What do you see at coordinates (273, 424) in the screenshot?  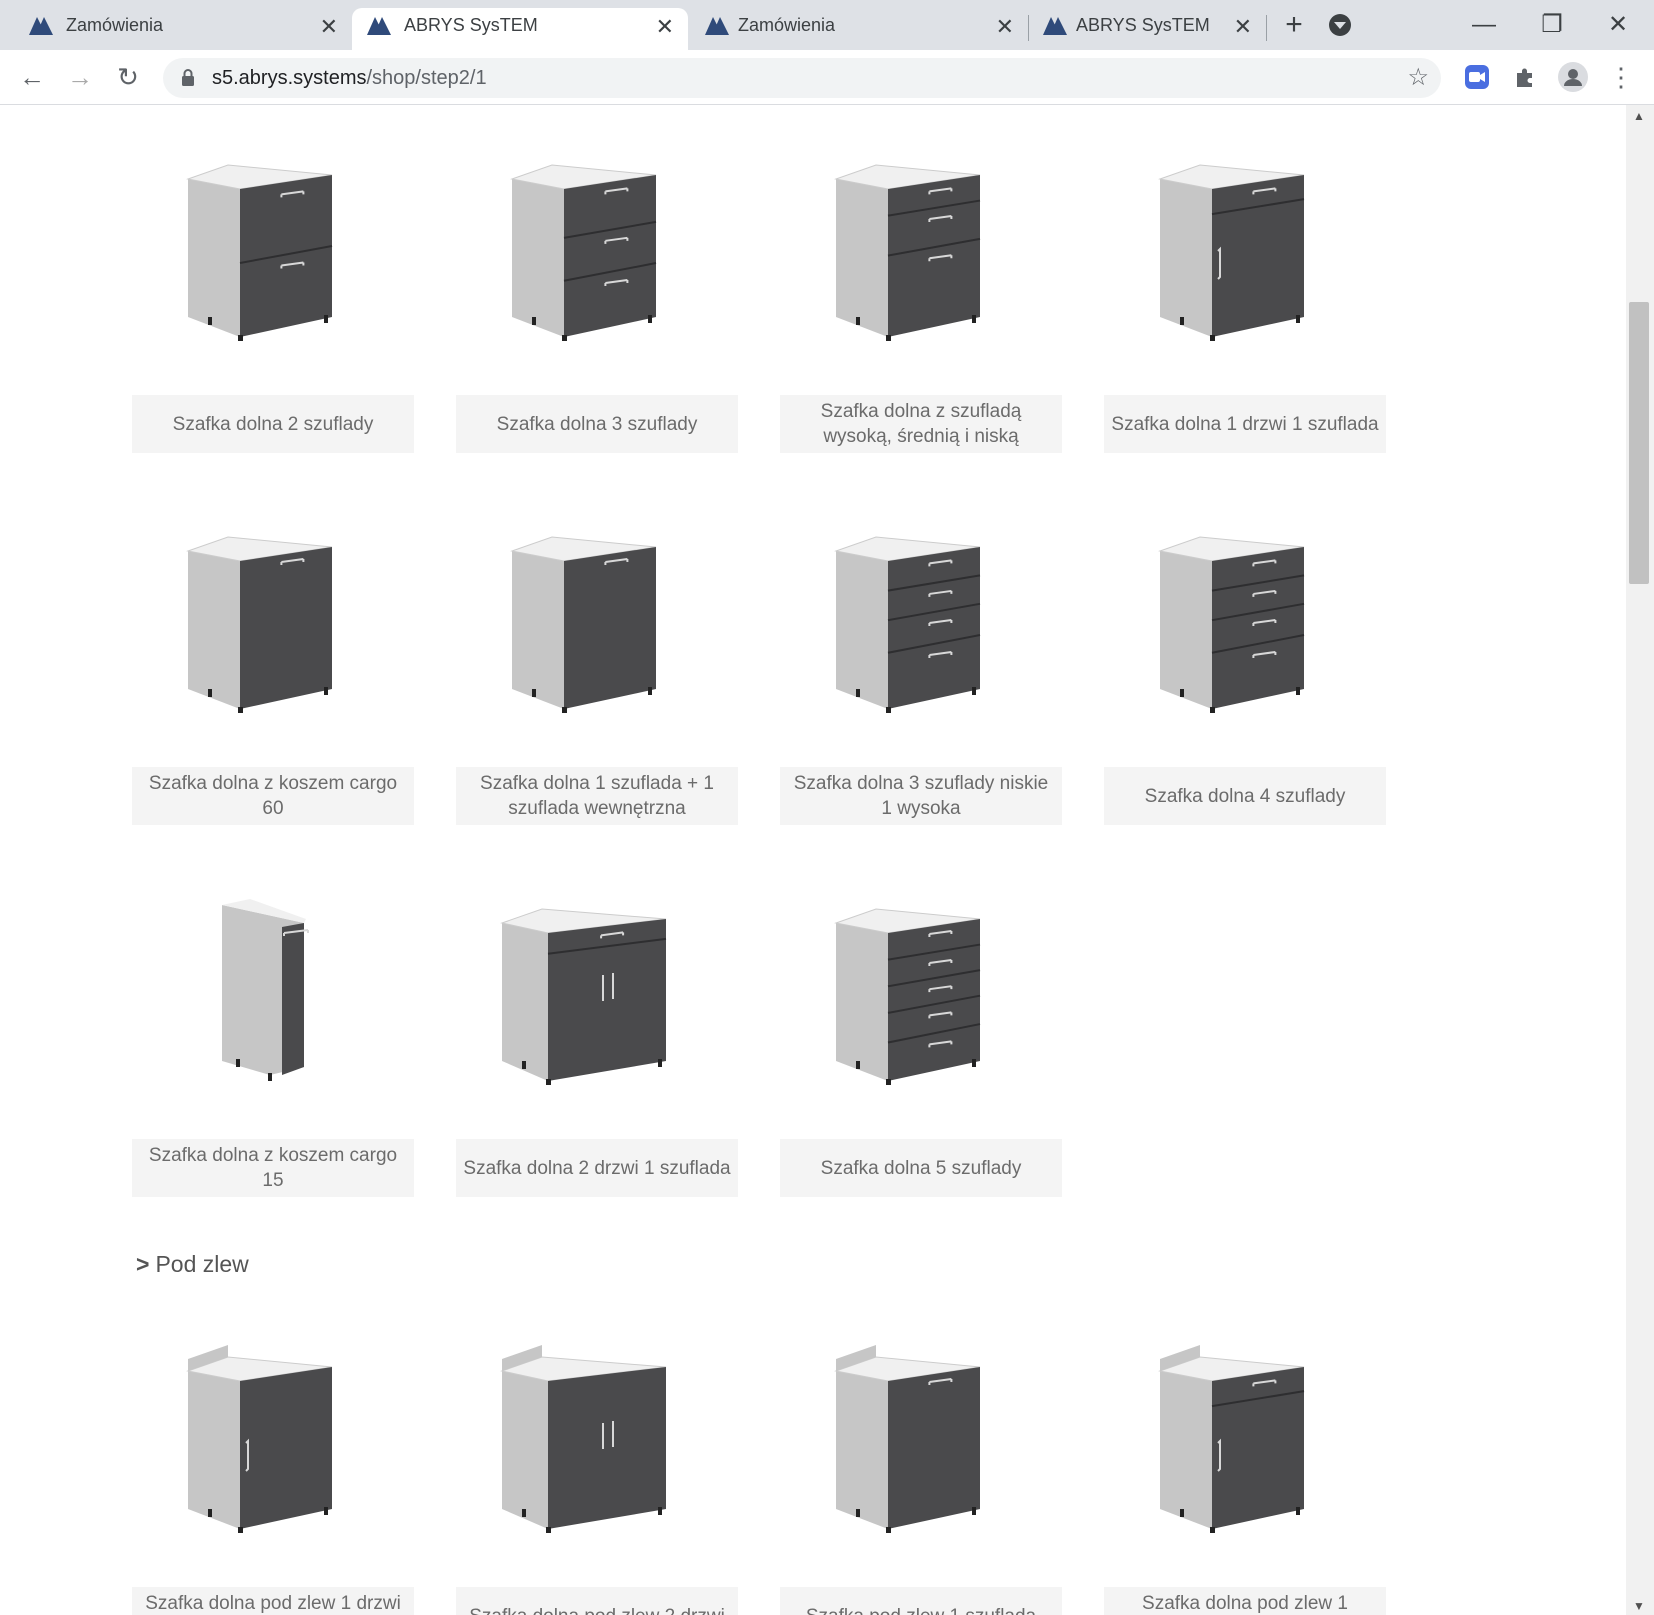 I see `product-label: Szafka dolna 2 szuflady` at bounding box center [273, 424].